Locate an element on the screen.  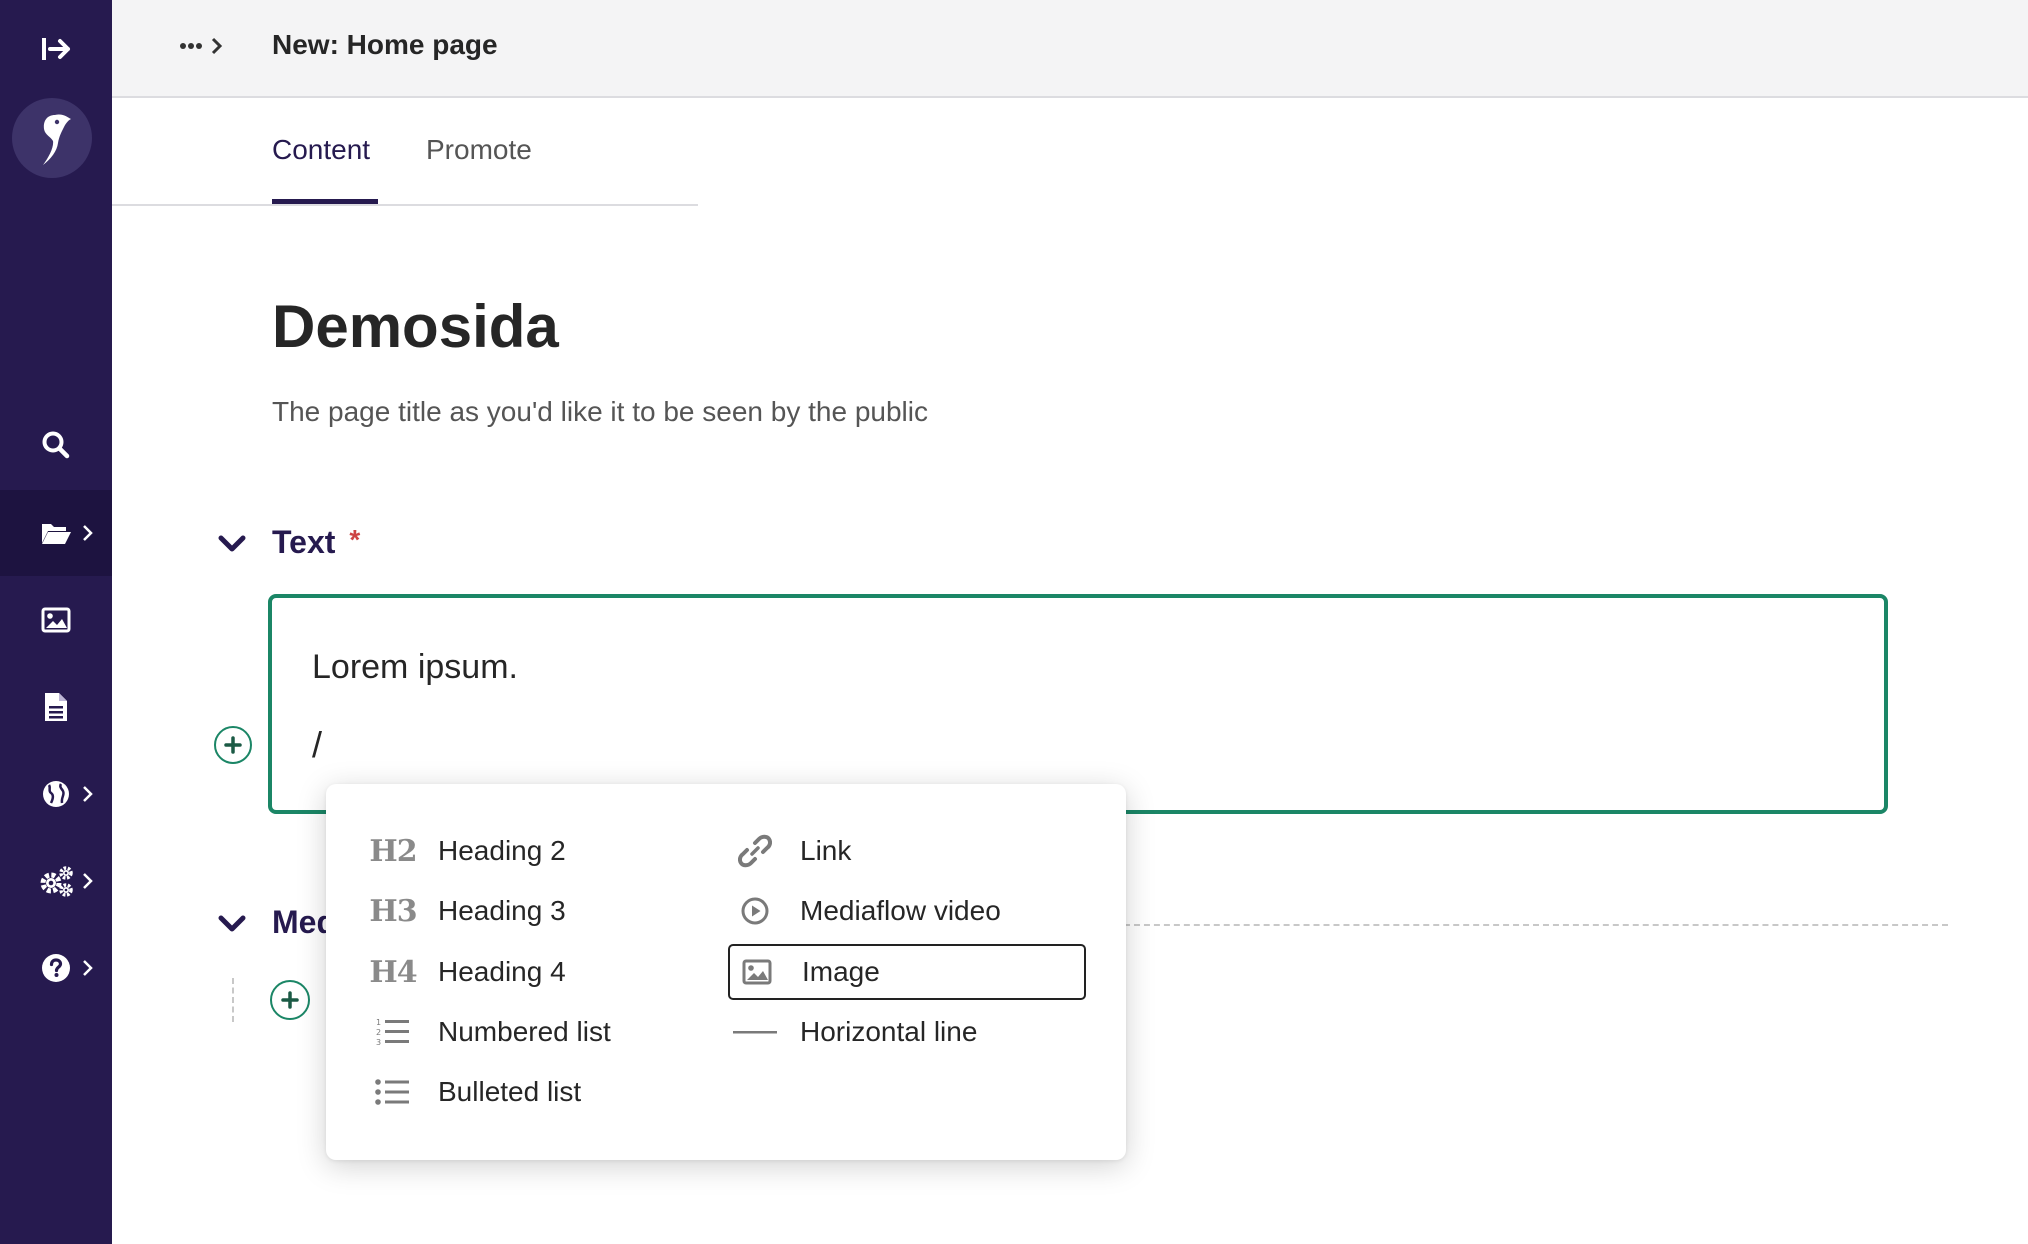
tab-content: Content is located at coordinates (321, 150).